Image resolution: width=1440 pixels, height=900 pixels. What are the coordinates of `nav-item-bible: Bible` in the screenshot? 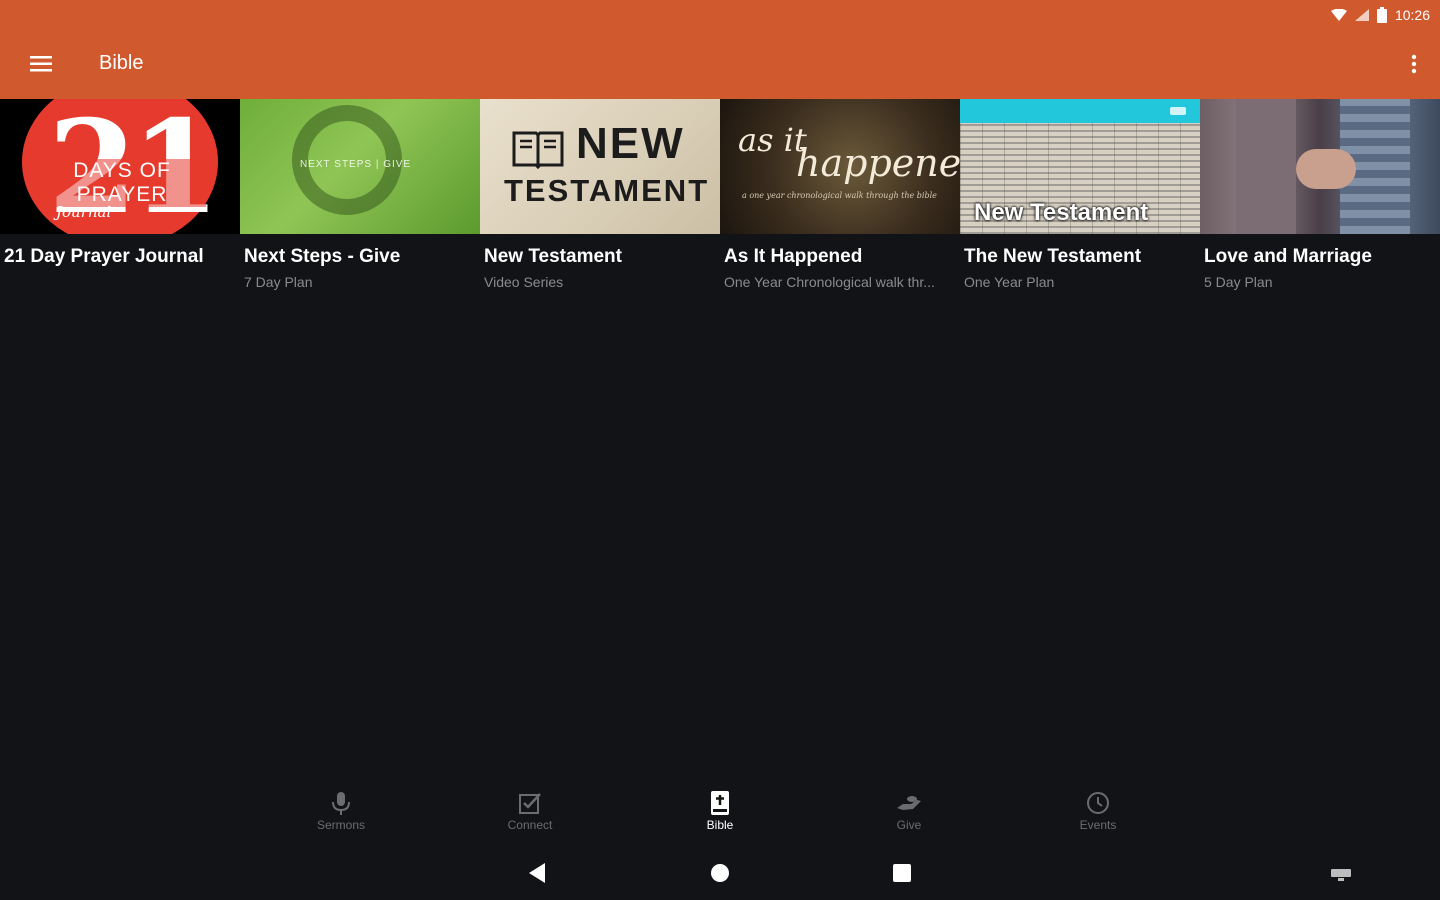 It's located at (720, 811).